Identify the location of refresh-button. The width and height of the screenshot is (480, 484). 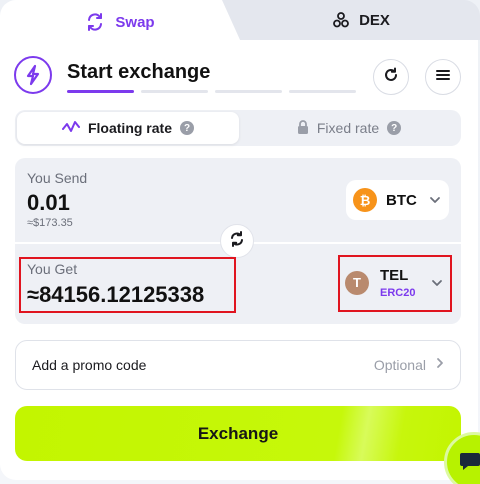
(391, 77).